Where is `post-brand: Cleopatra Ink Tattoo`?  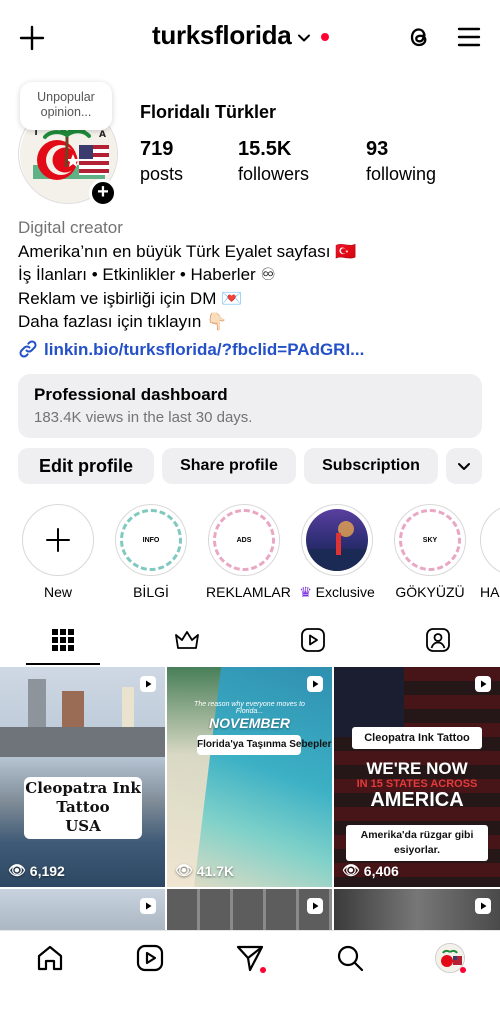
post-brand: Cleopatra Ink Tattoo is located at coordinates (417, 738).